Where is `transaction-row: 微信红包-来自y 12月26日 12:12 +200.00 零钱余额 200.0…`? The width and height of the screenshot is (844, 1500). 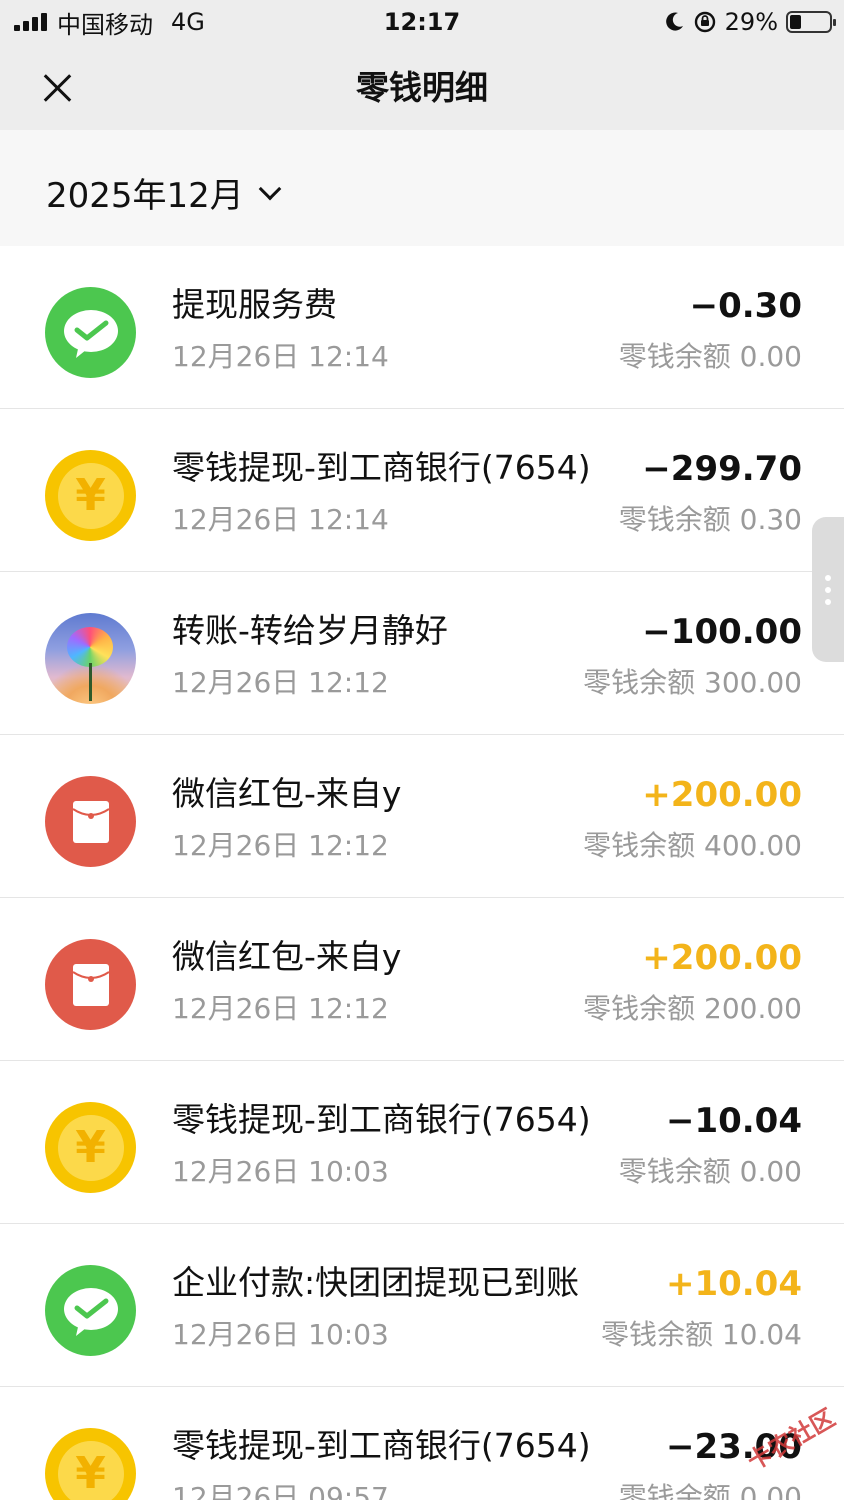 transaction-row: 微信红包-来自y 12月26日 12:12 +200.00 零钱余额 200.0… is located at coordinates (422, 979).